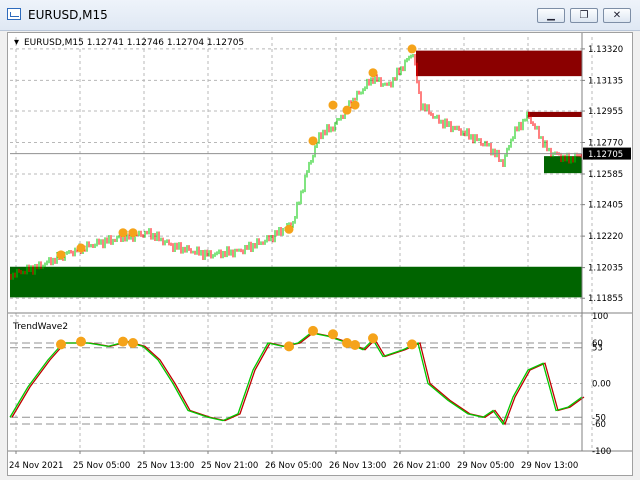  Describe the element at coordinates (293, 466) in the screenshot. I see `time-tick-label: 26 Nov 05:00` at that location.